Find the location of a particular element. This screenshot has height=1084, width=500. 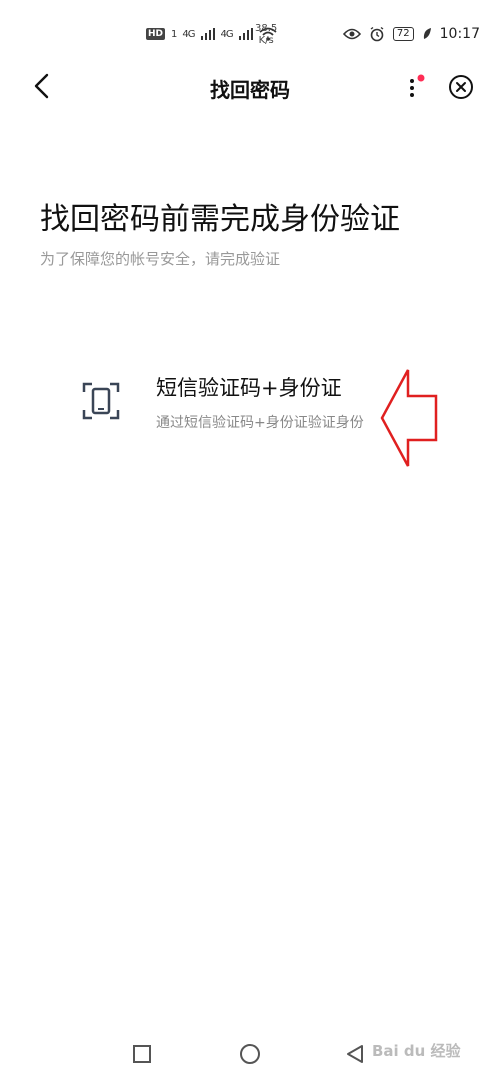

alarm-icon is located at coordinates (377, 34).